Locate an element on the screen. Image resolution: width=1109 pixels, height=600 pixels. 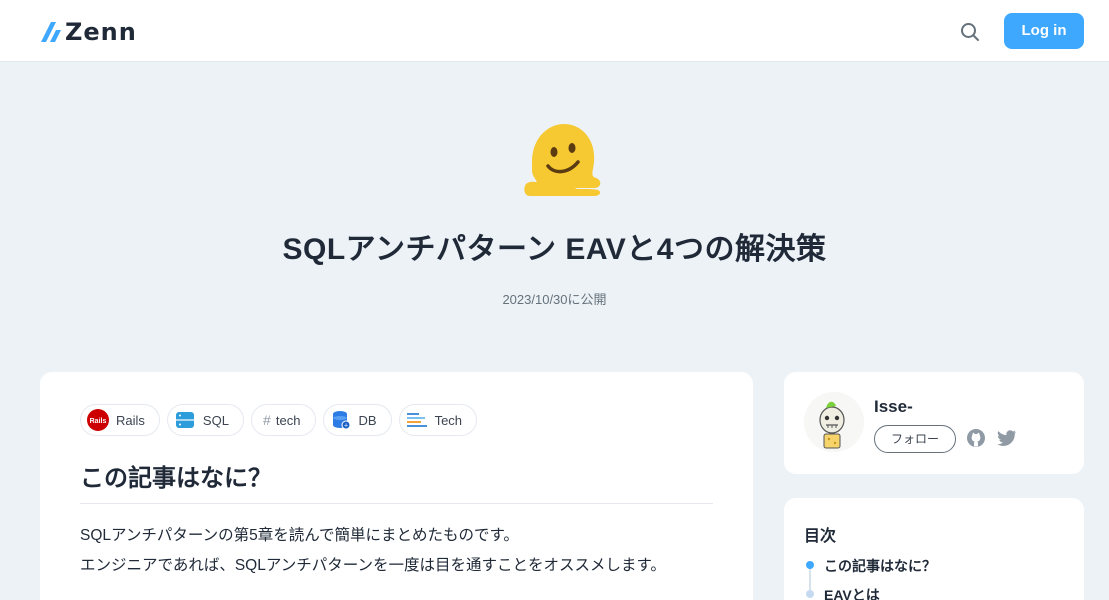
twitter-icon is located at coordinates (1007, 438).